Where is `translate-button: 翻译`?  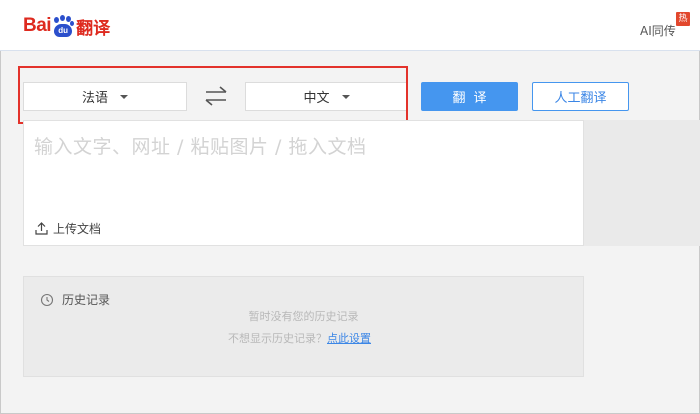 translate-button: 翻译 is located at coordinates (469, 96).